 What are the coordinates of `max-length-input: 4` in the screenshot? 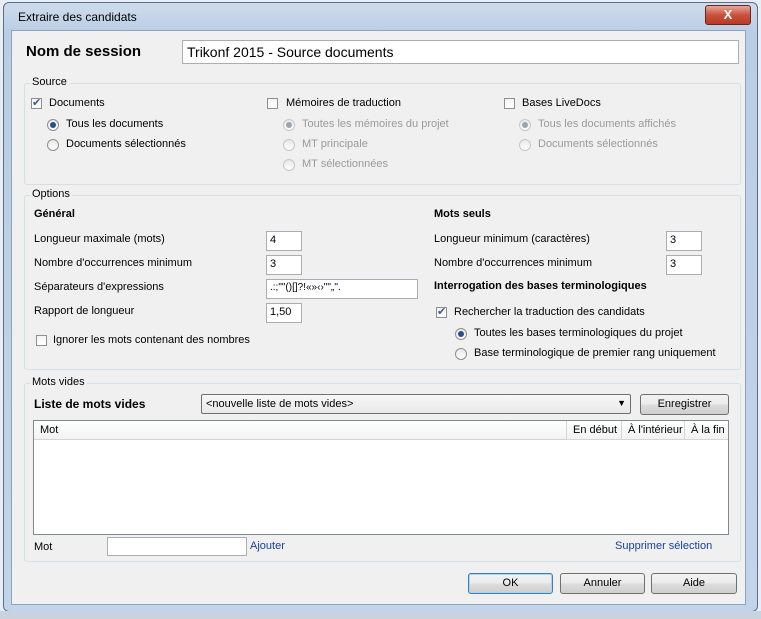 It's located at (284, 241).